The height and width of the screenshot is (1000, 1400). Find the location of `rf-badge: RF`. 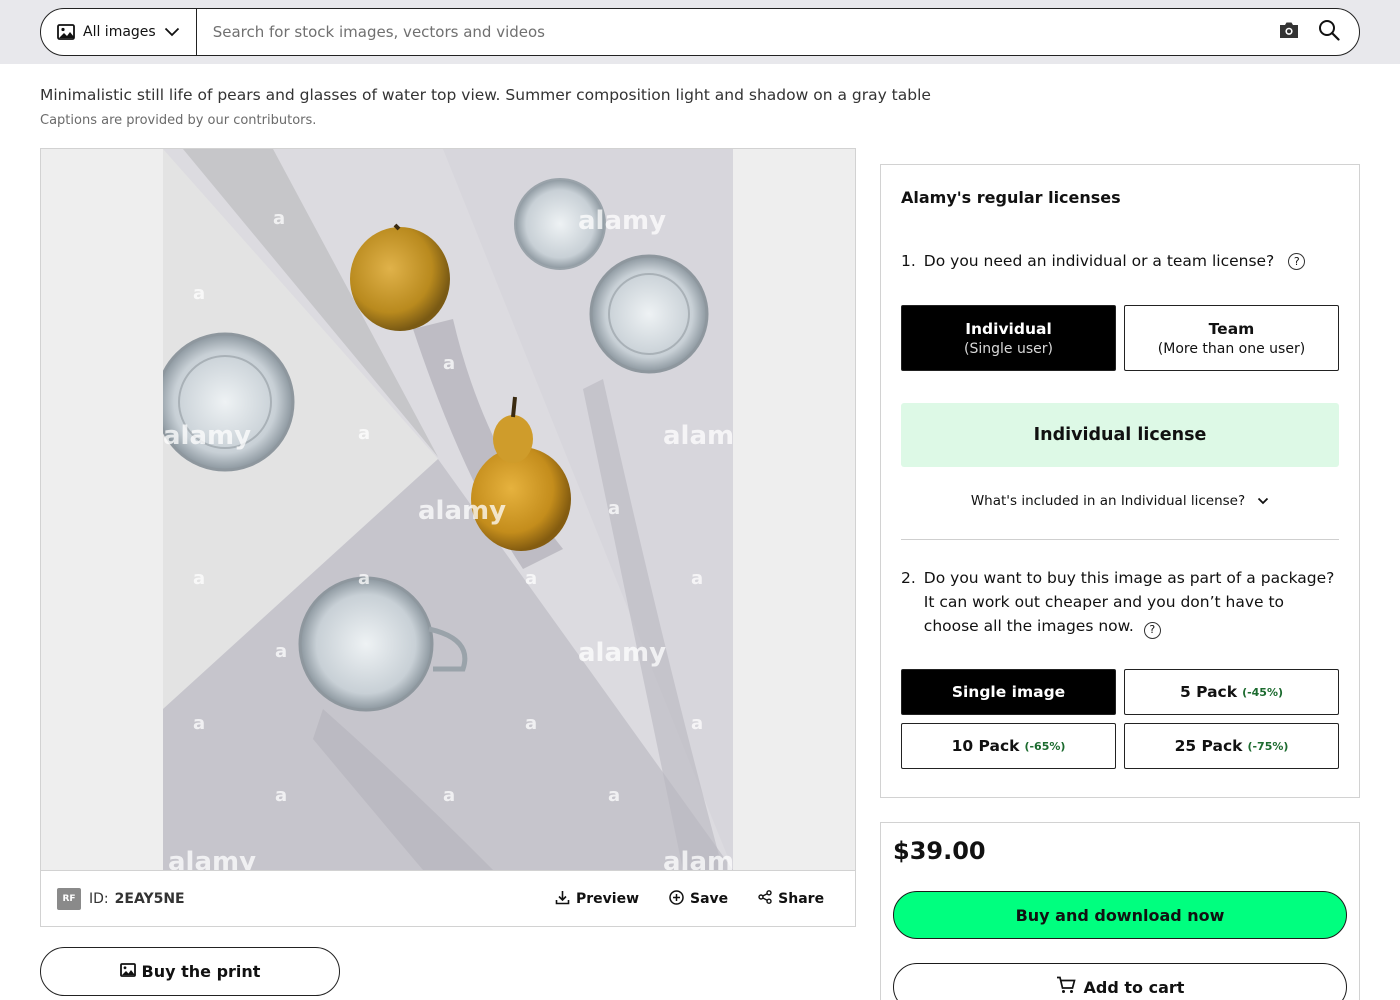

rf-badge: RF is located at coordinates (69, 898).